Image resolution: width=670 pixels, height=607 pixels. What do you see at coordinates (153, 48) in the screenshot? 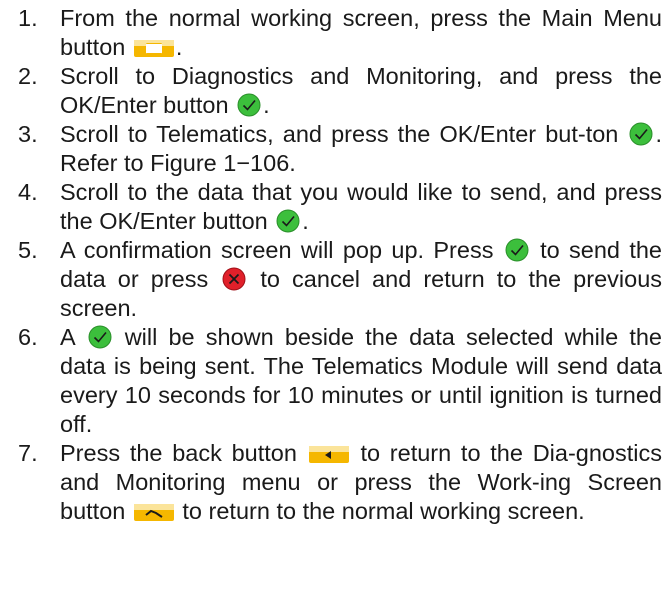
I see `main-menu-button-icon` at bounding box center [153, 48].